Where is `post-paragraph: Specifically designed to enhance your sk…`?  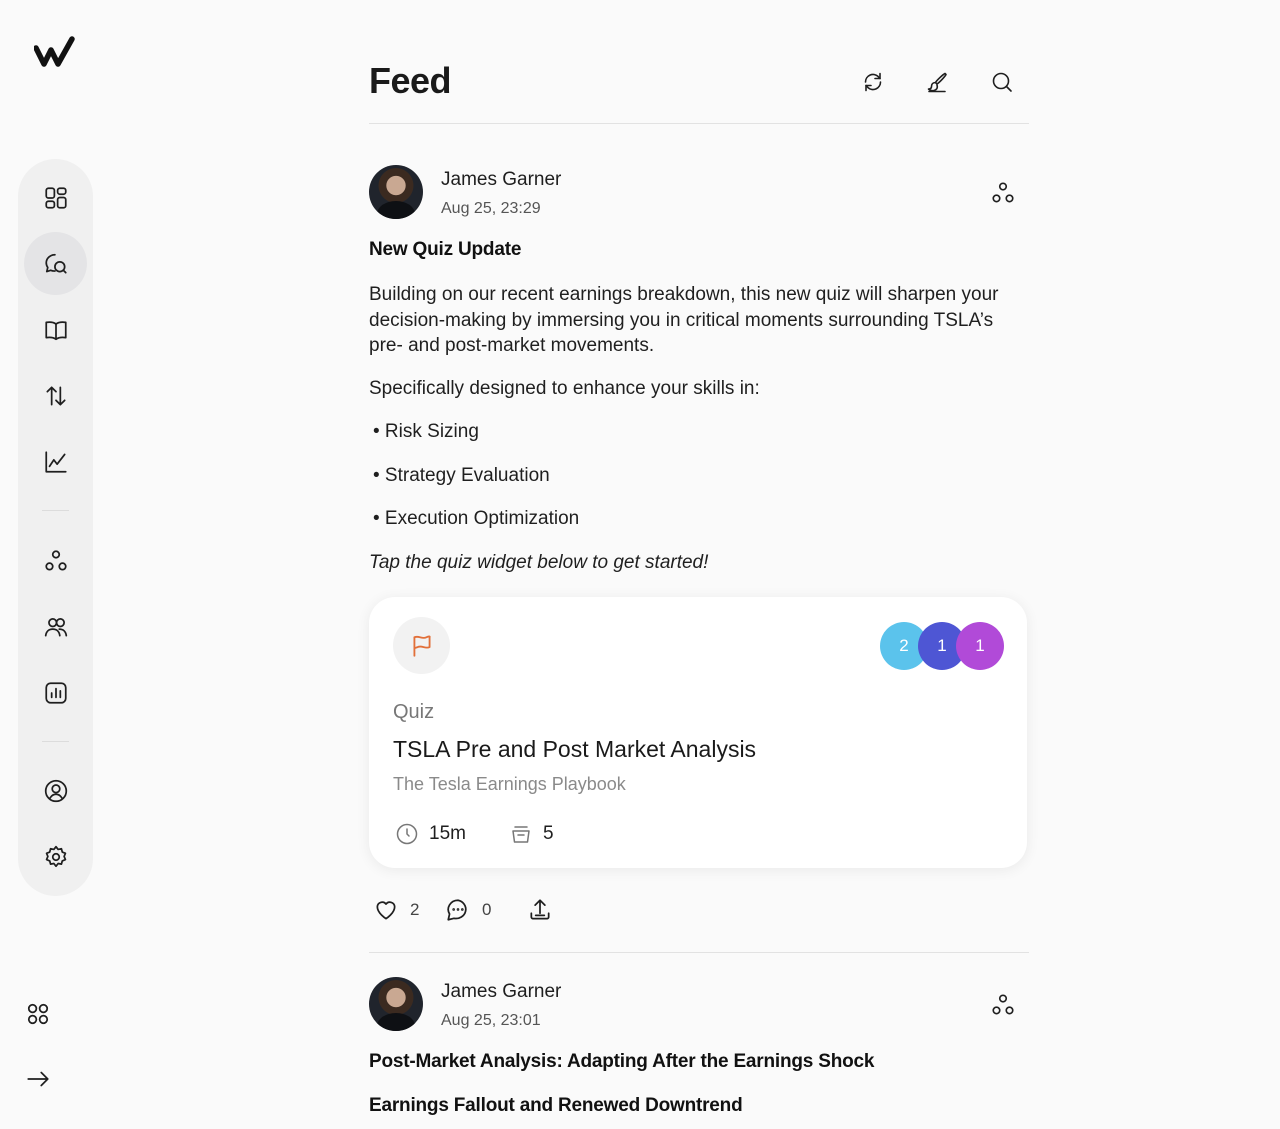 post-paragraph: Specifically designed to enhance your sk… is located at coordinates (564, 388).